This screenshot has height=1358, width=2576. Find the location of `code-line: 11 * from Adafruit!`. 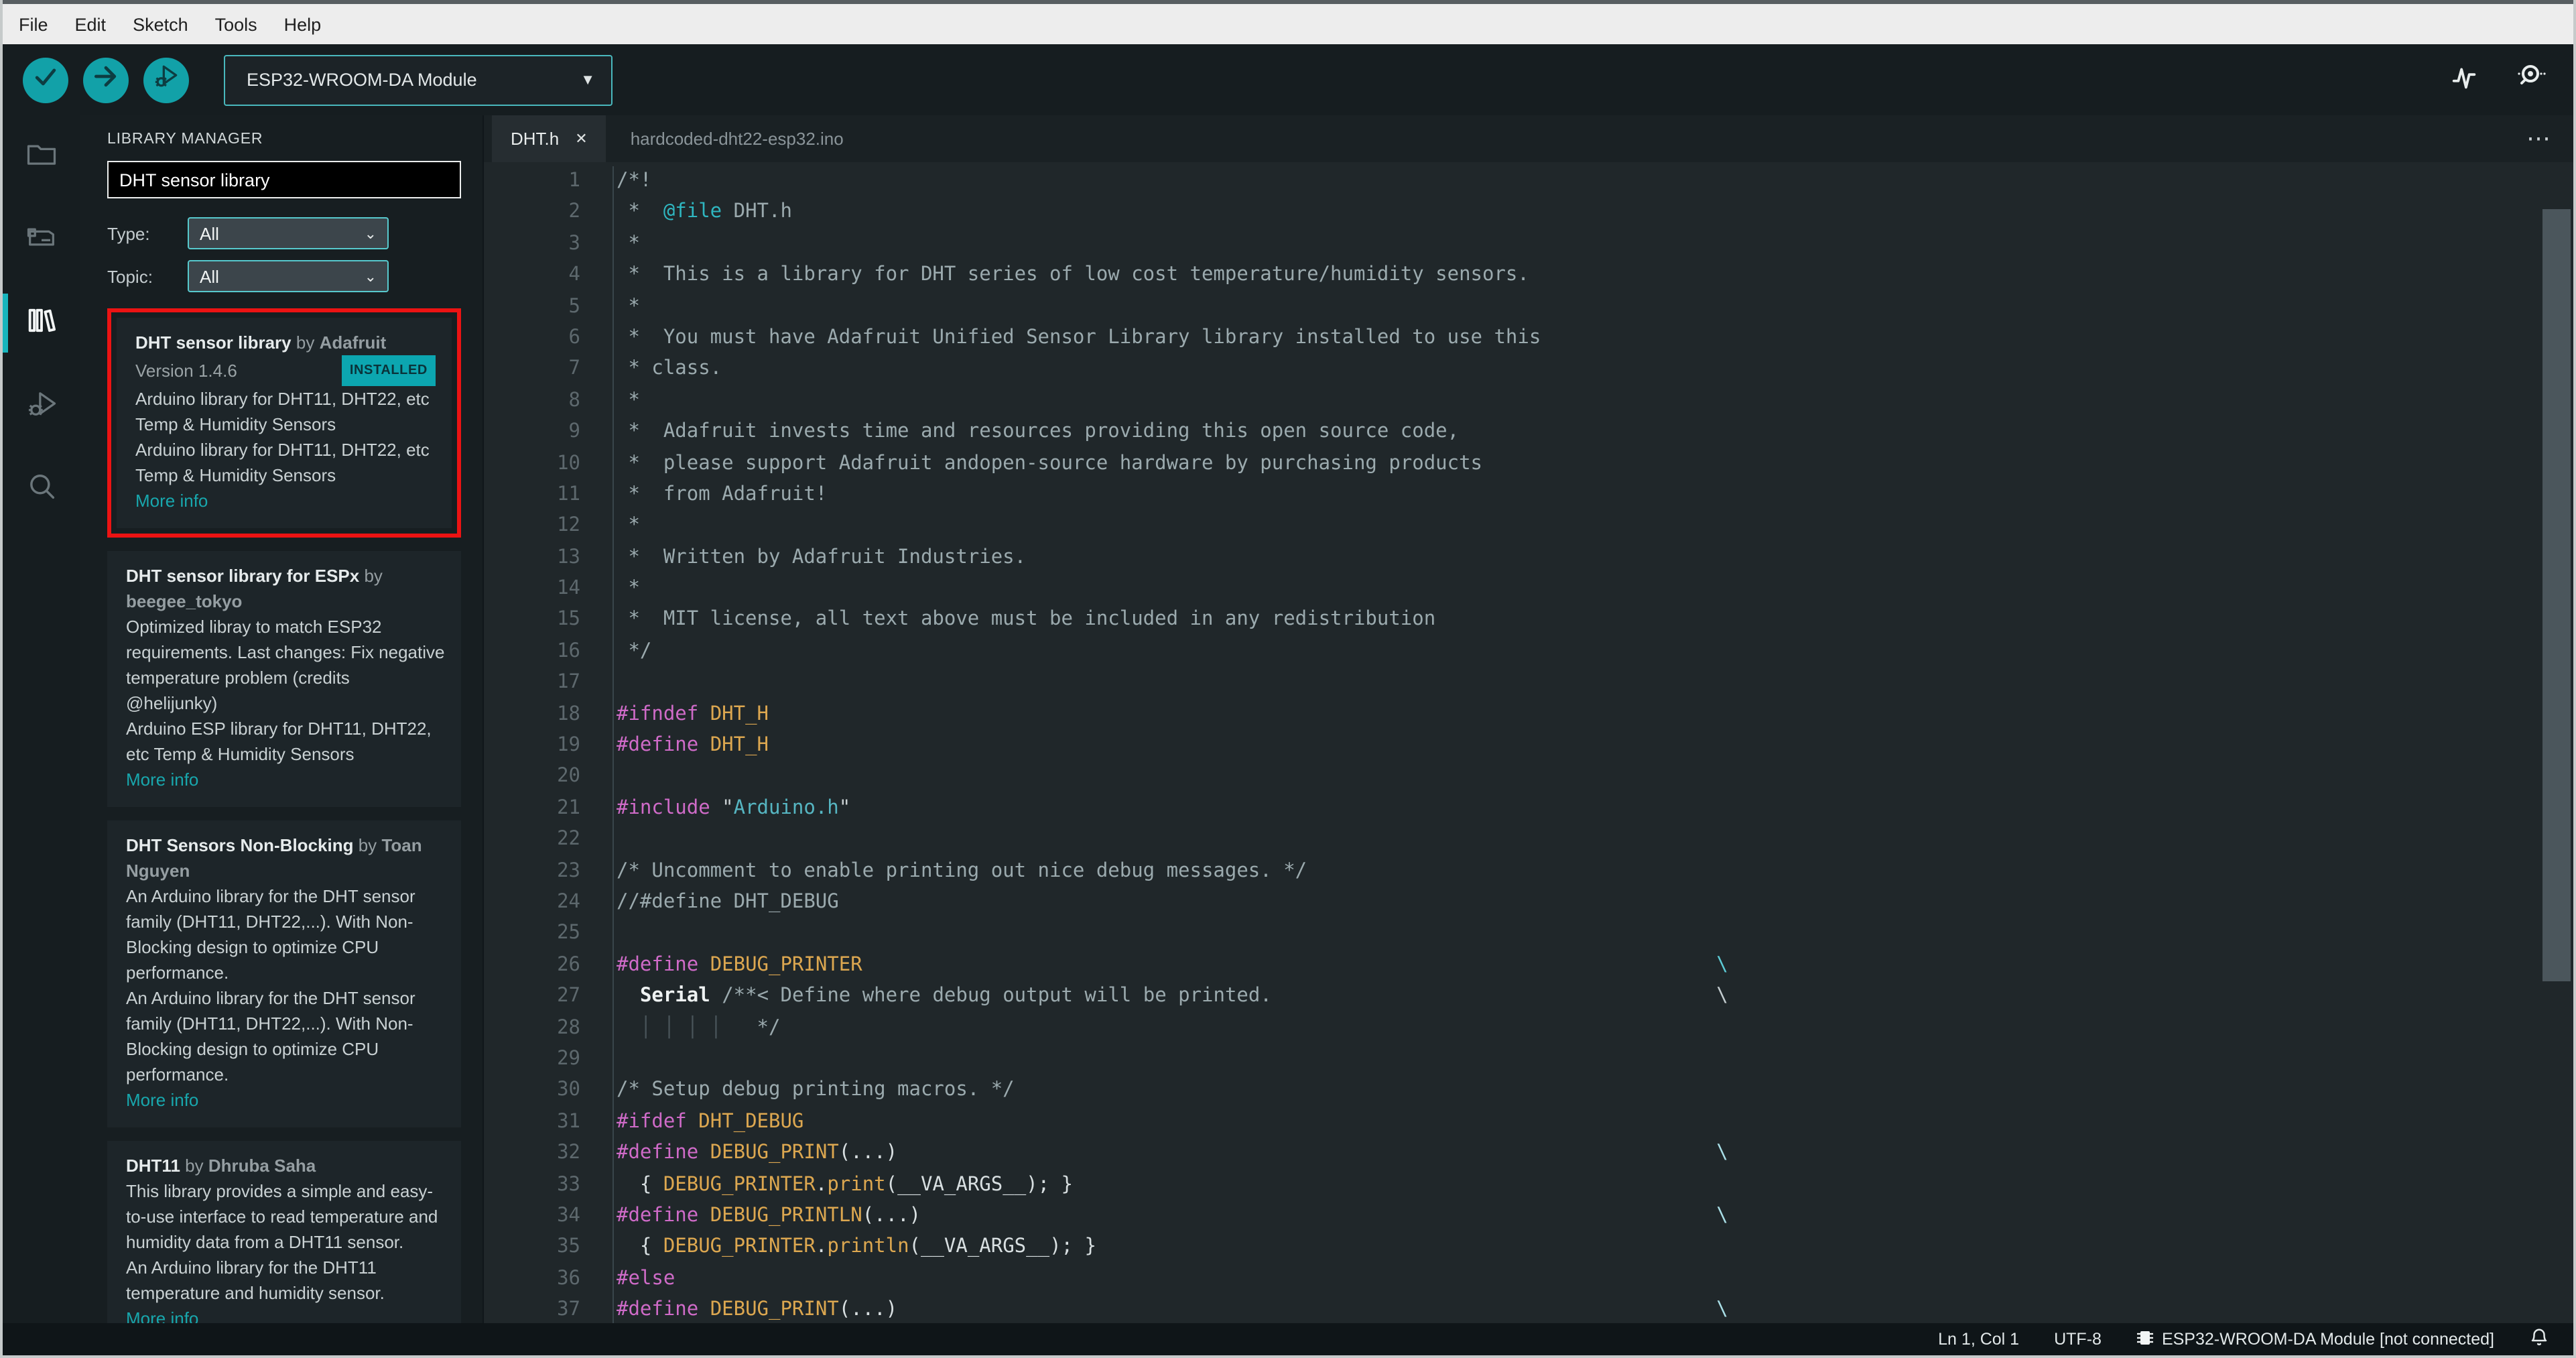

code-line: 11 * from Adafruit! is located at coordinates (1528, 495).